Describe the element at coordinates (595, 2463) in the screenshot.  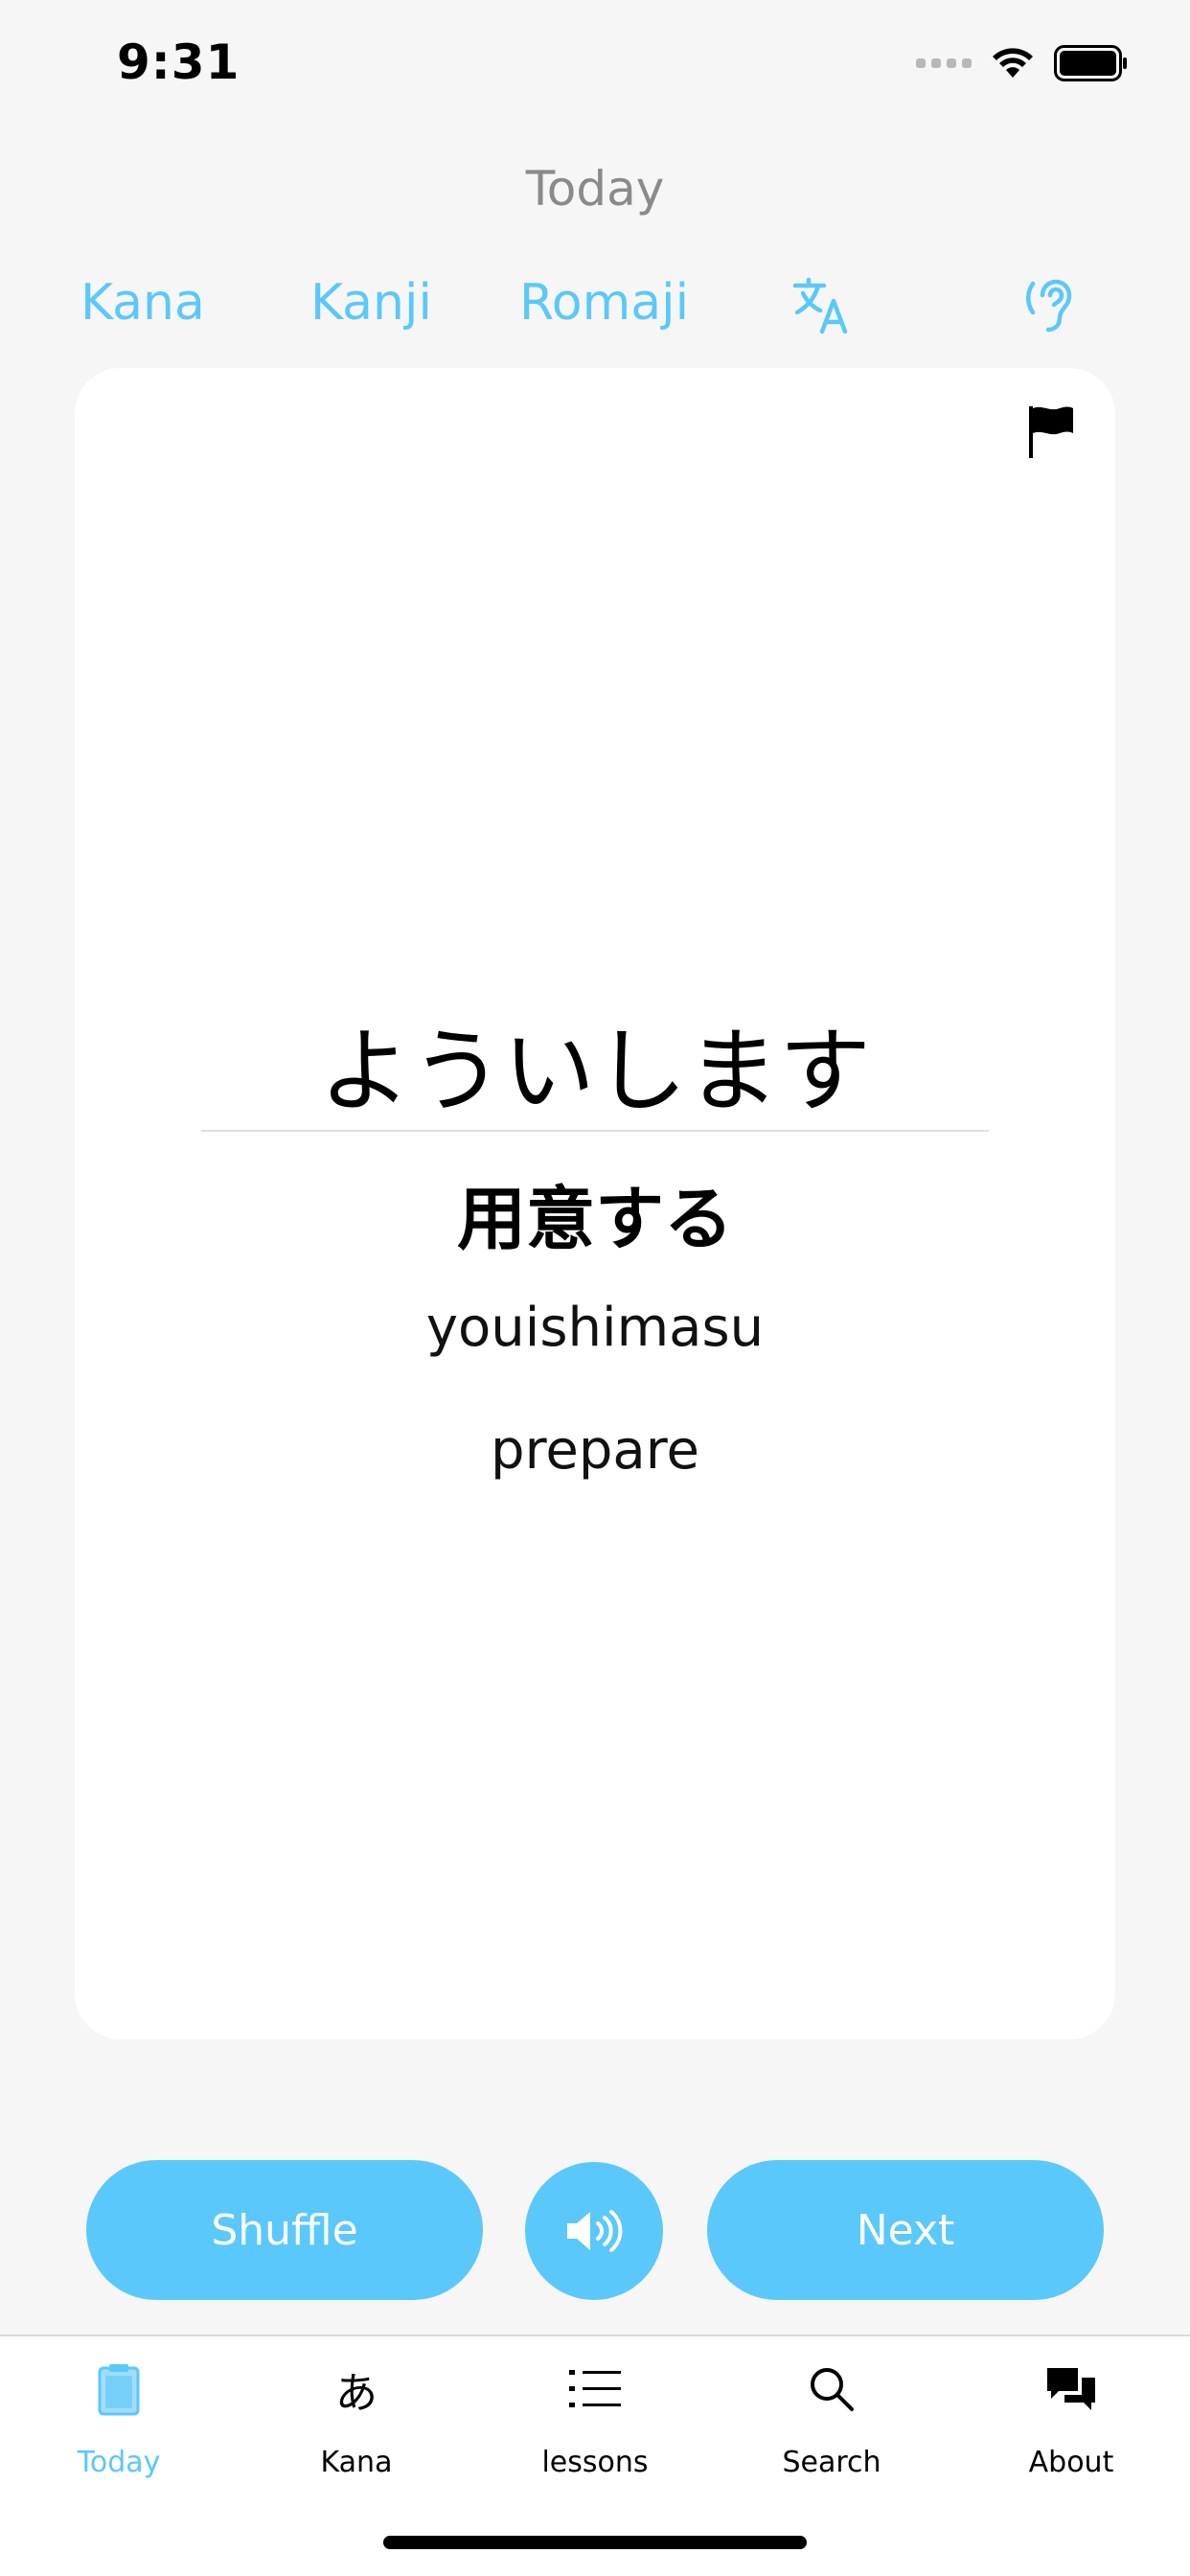
I see `tab-lessons-label: lessons` at that location.